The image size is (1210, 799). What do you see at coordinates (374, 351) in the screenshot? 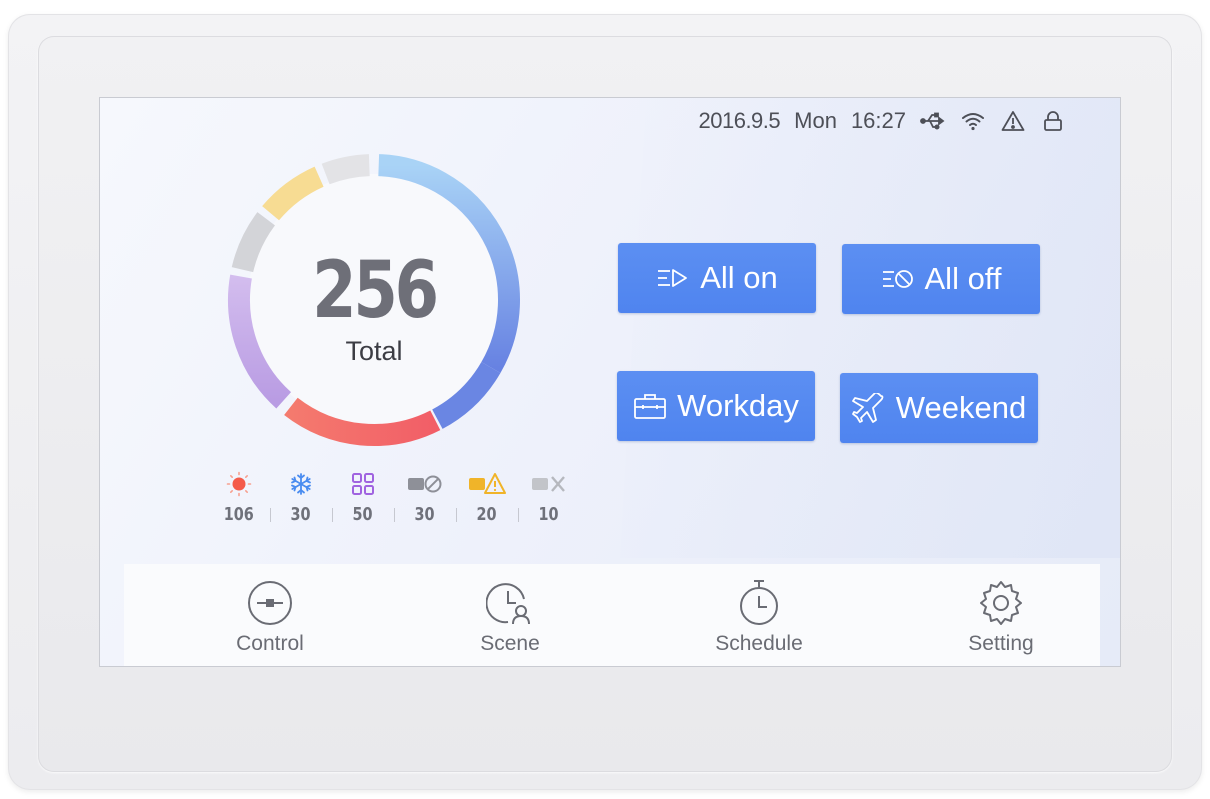
I see `total-label: Total` at bounding box center [374, 351].